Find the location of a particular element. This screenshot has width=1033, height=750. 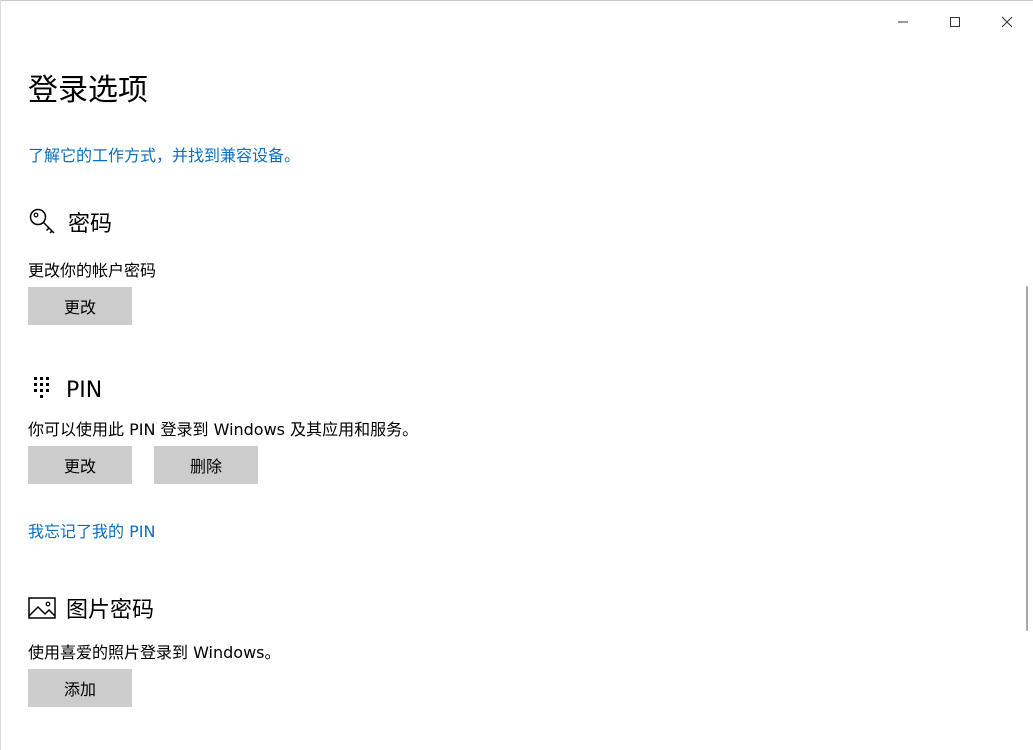

change-password-button: 更改 is located at coordinates (80, 306).